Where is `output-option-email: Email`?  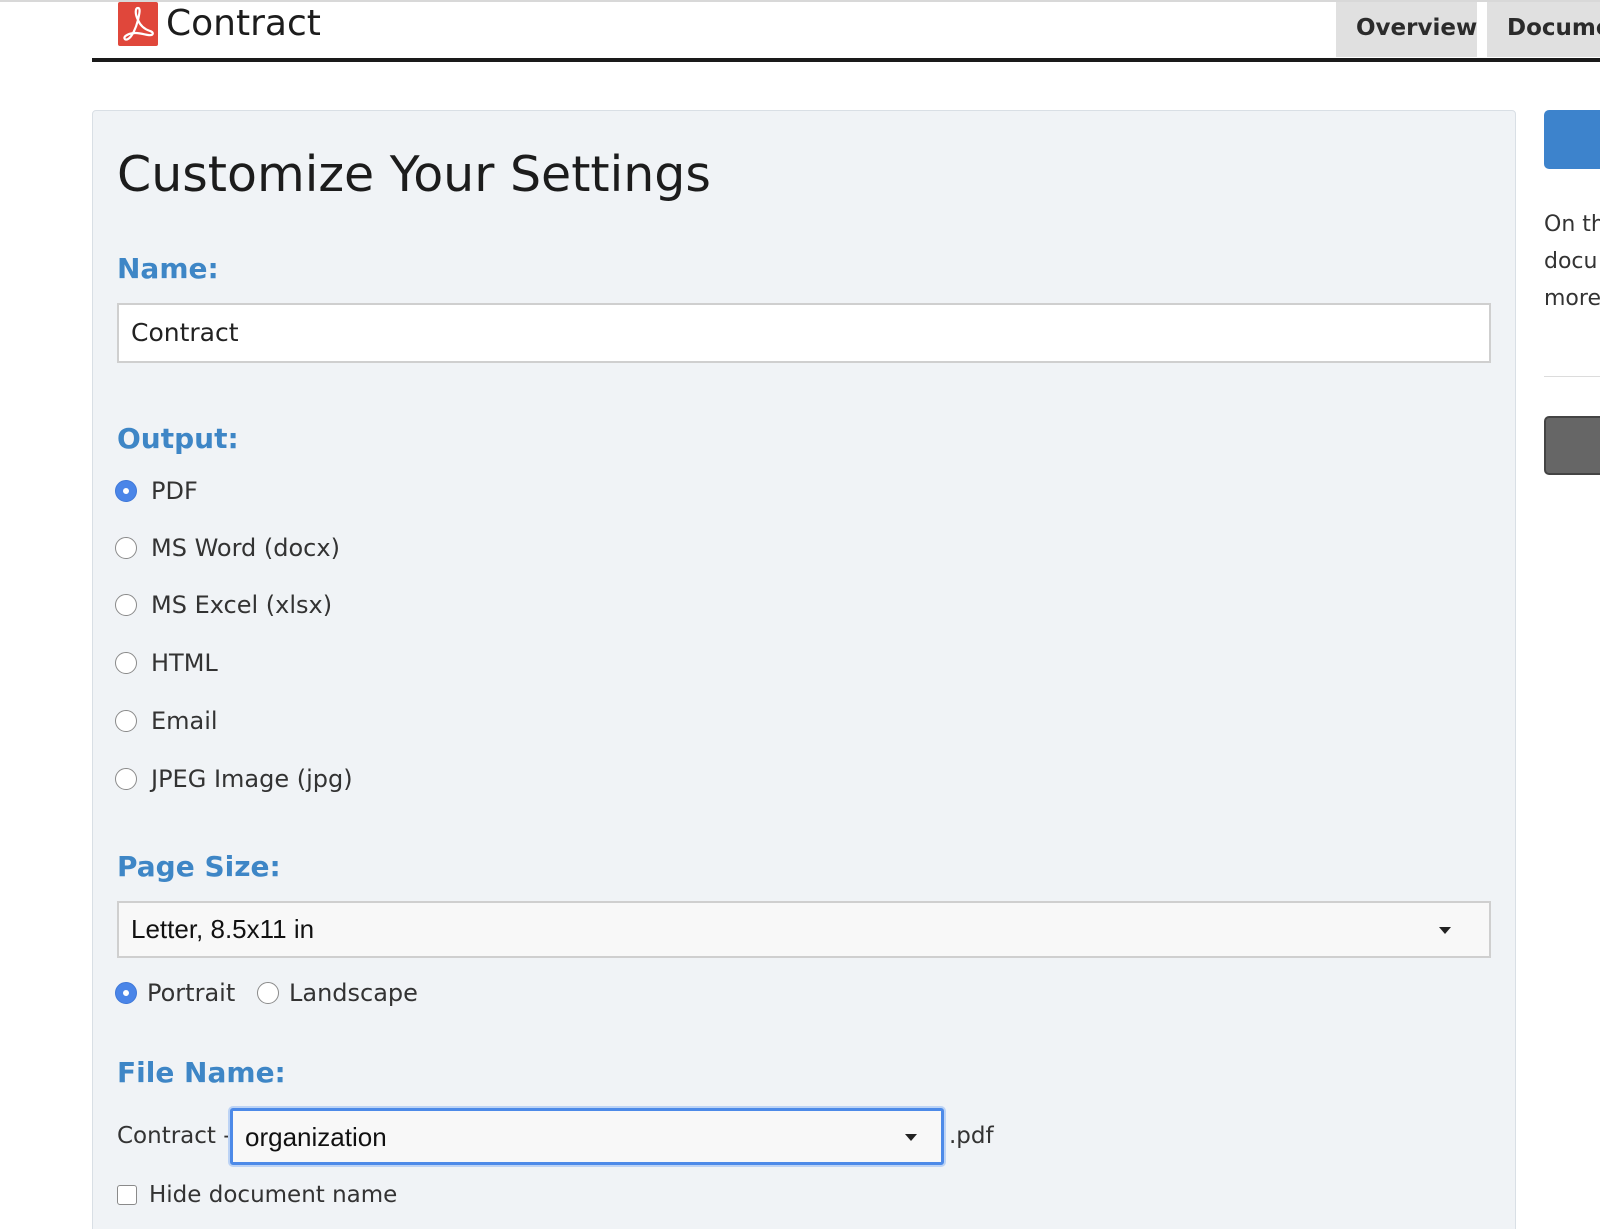
output-option-email: Email is located at coordinates (166, 721).